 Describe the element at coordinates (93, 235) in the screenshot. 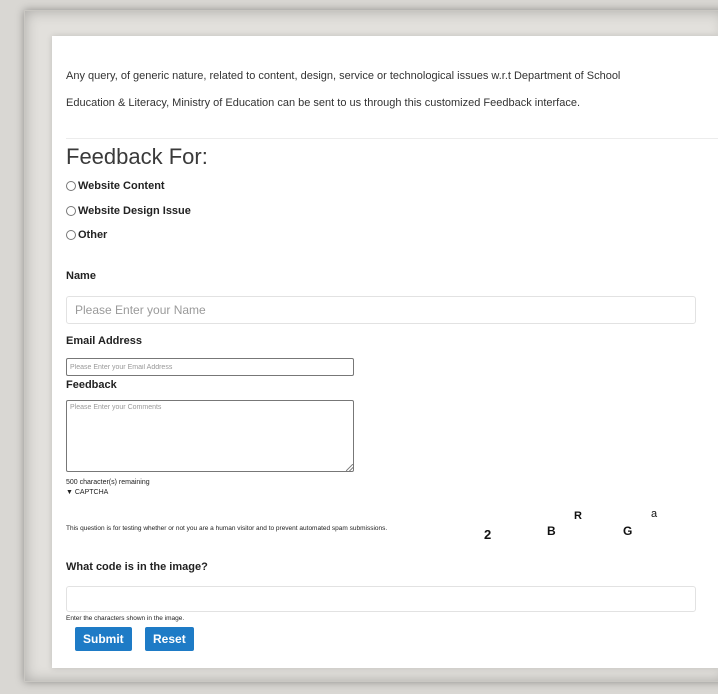

I see `radio-label: Other` at that location.